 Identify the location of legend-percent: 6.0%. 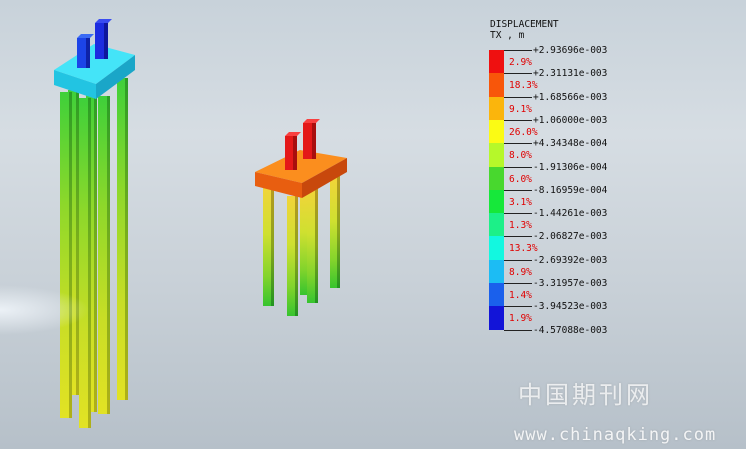
(520, 179).